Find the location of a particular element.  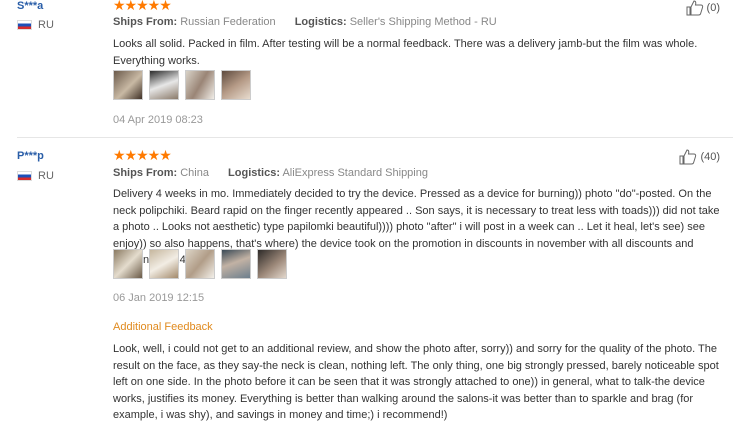

ships-from-value: Russian Federation is located at coordinates (228, 22).